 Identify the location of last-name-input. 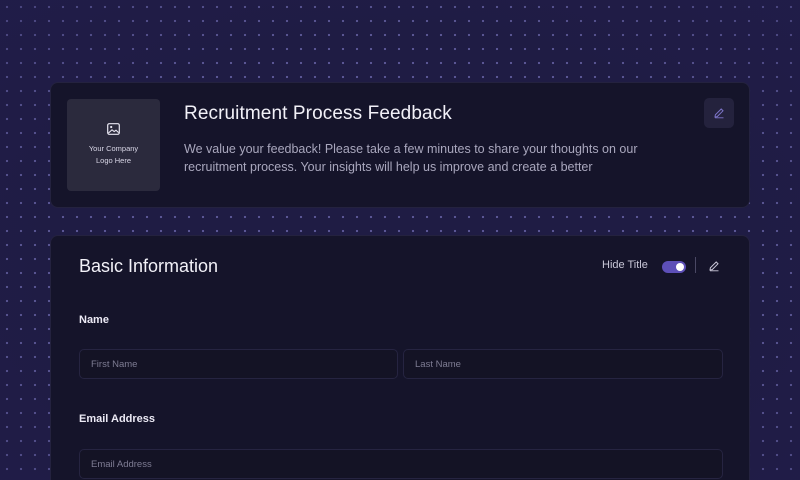
(563, 364).